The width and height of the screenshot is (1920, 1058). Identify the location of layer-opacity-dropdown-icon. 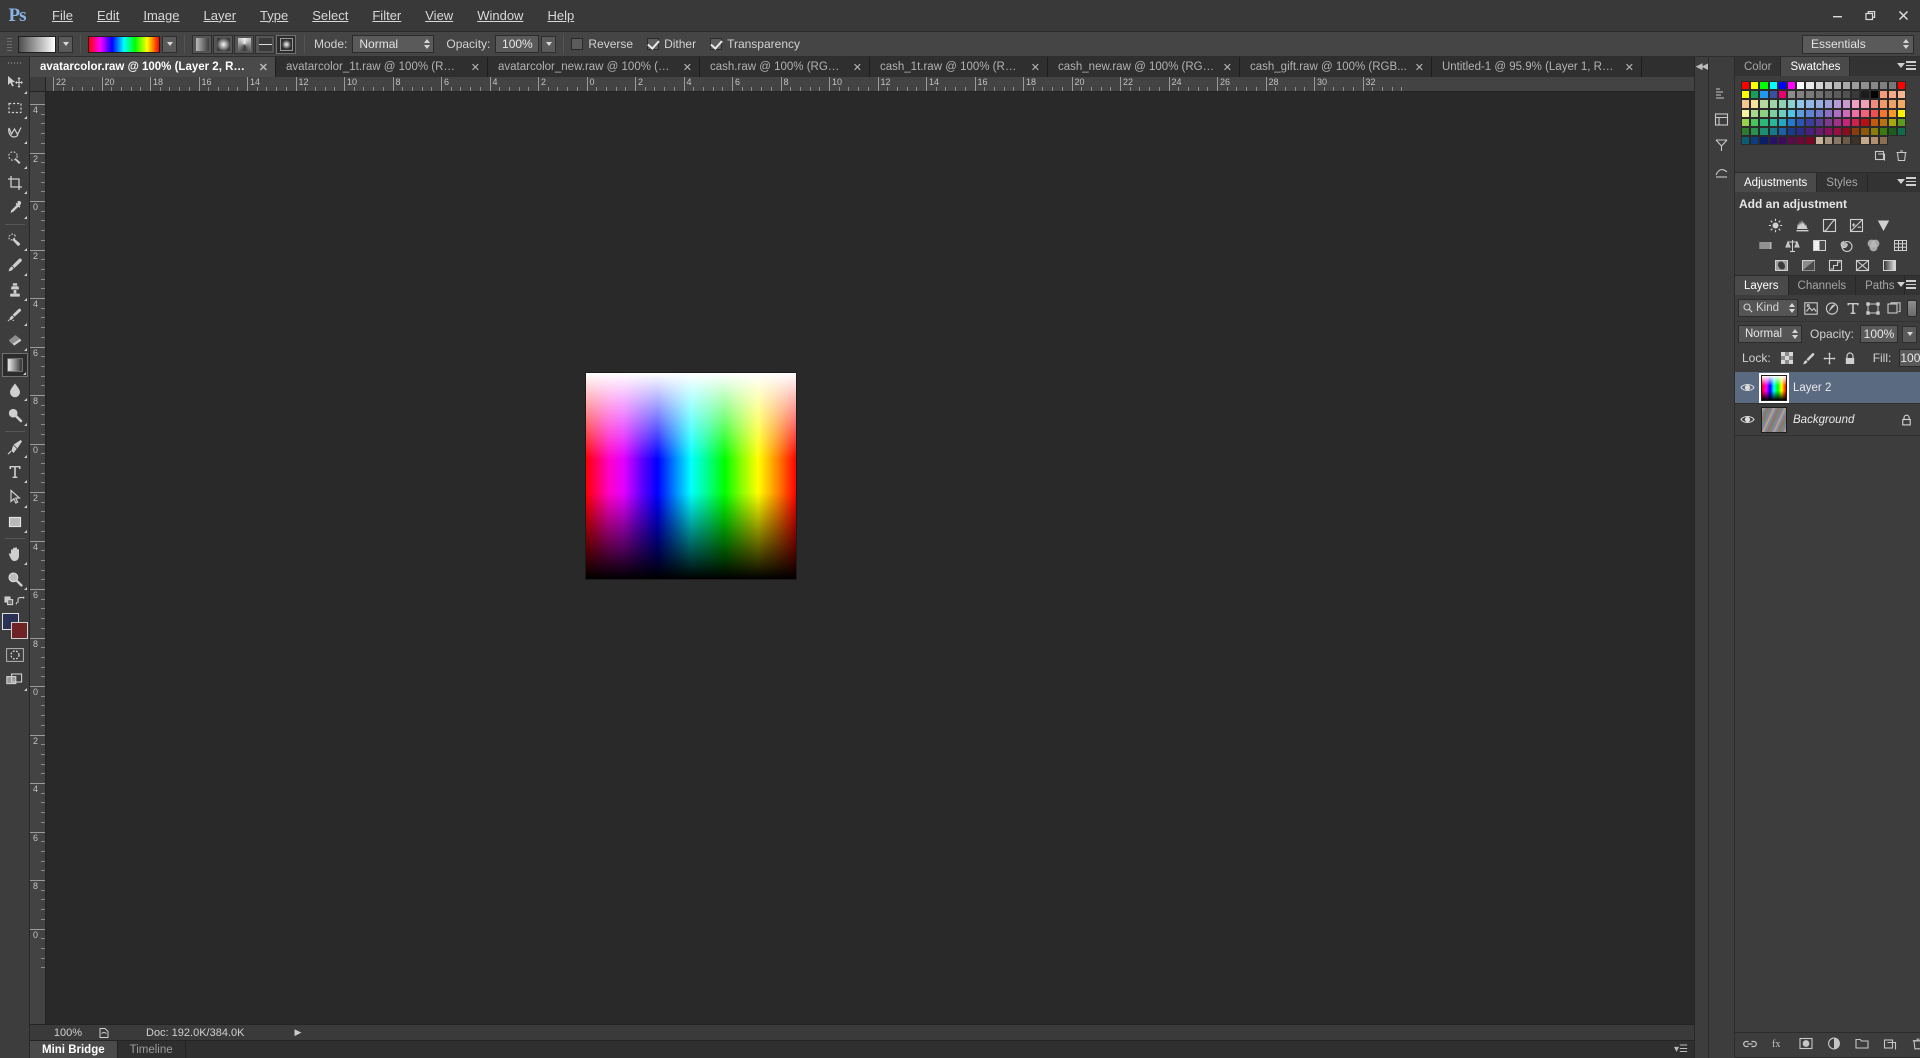
(1909, 334).